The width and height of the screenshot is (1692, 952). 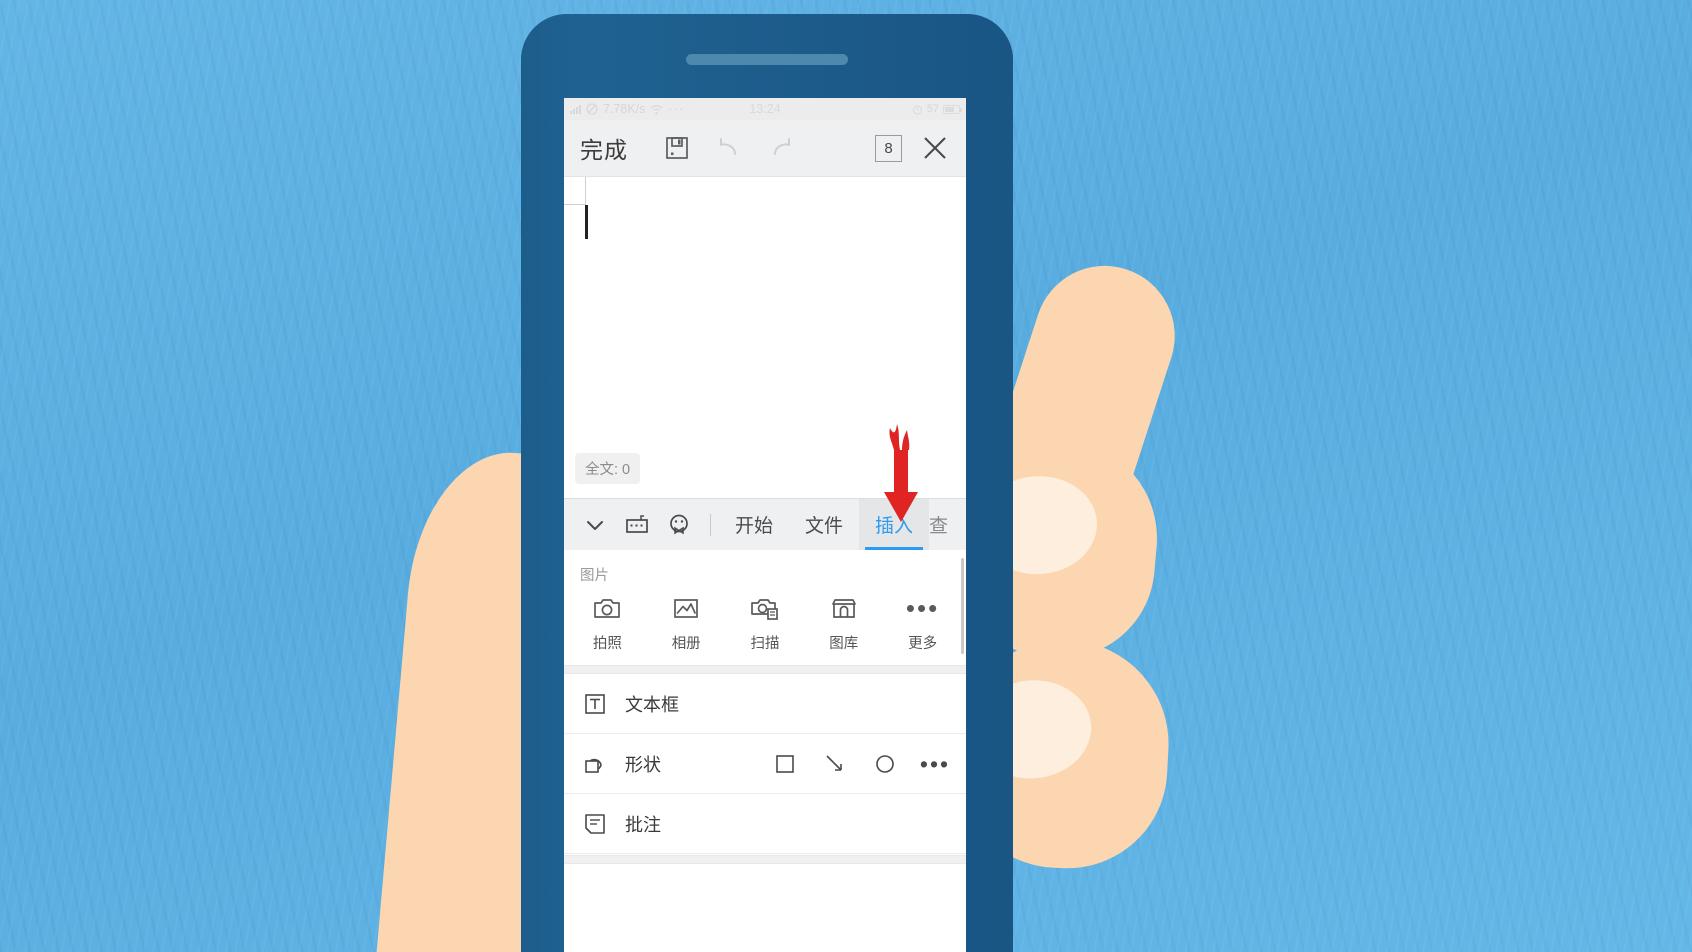 I want to click on insert-textbox-label: 文本框, so click(x=652, y=704).